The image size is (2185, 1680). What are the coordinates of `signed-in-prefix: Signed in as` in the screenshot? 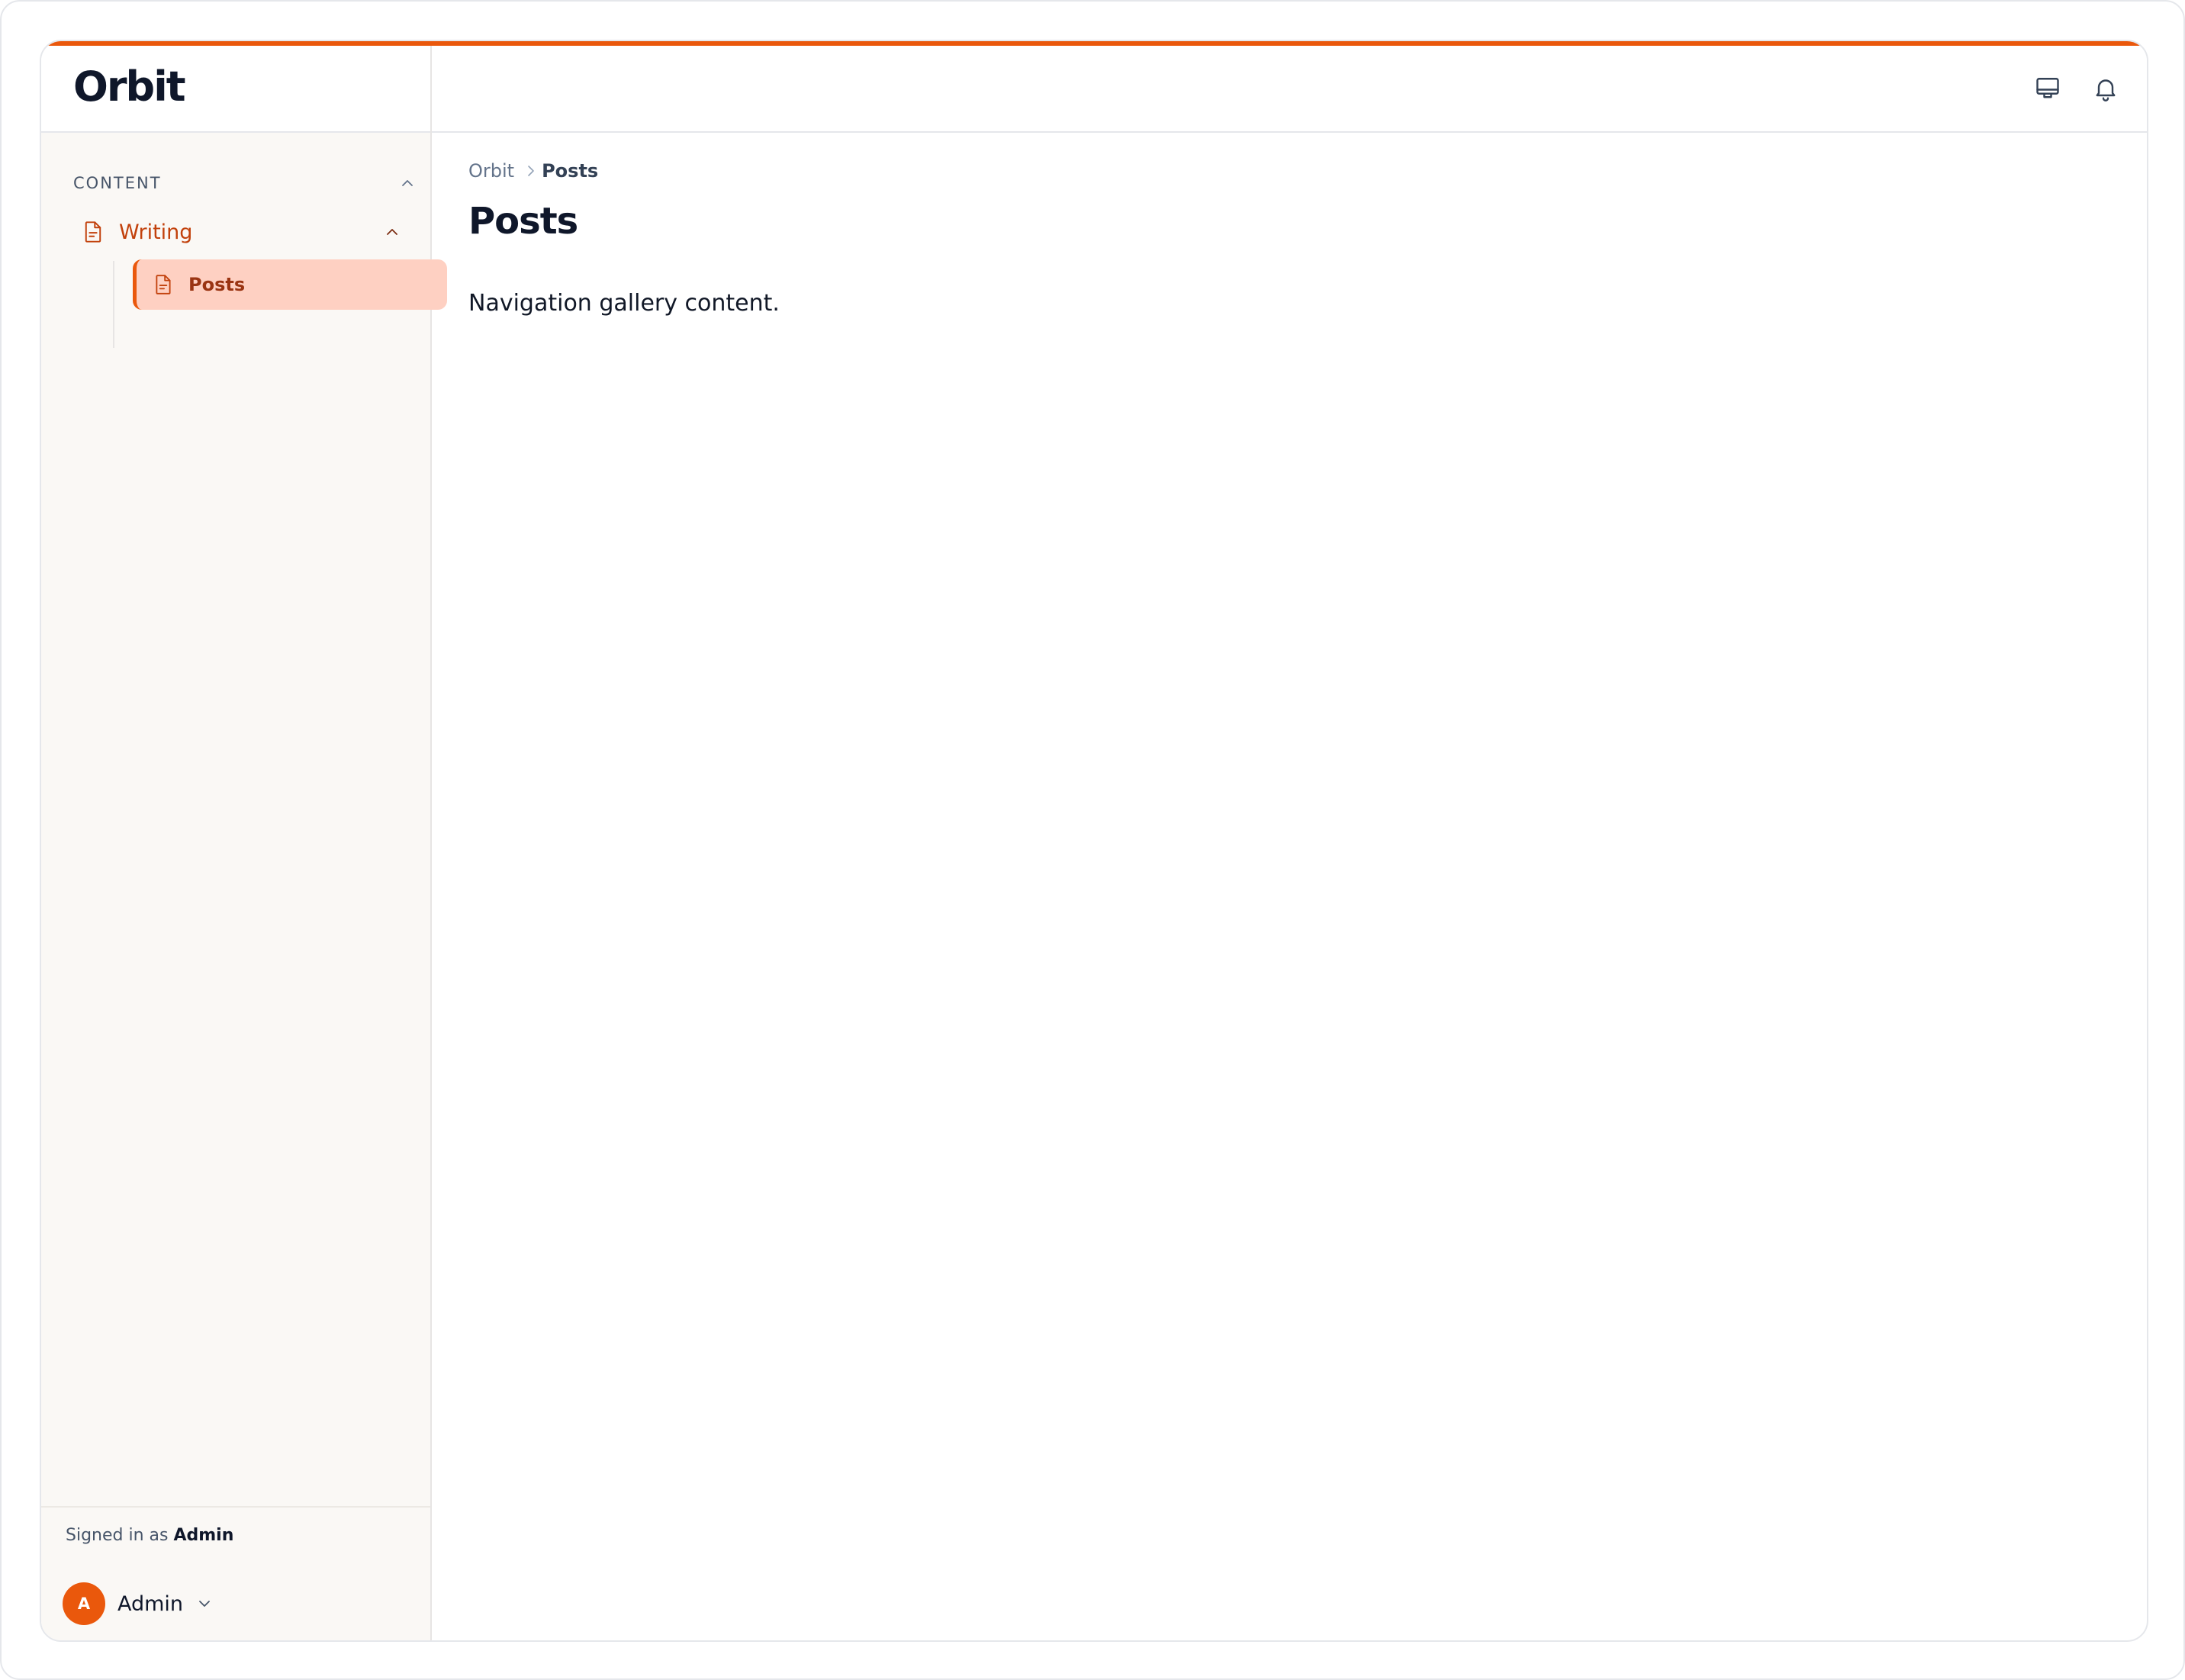 It's located at (118, 1536).